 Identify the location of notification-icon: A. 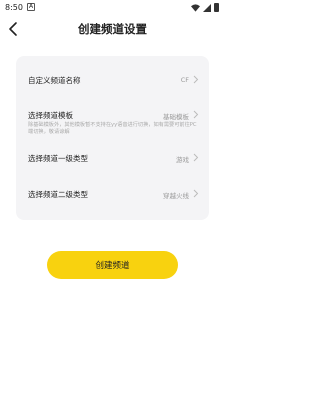
(31, 7).